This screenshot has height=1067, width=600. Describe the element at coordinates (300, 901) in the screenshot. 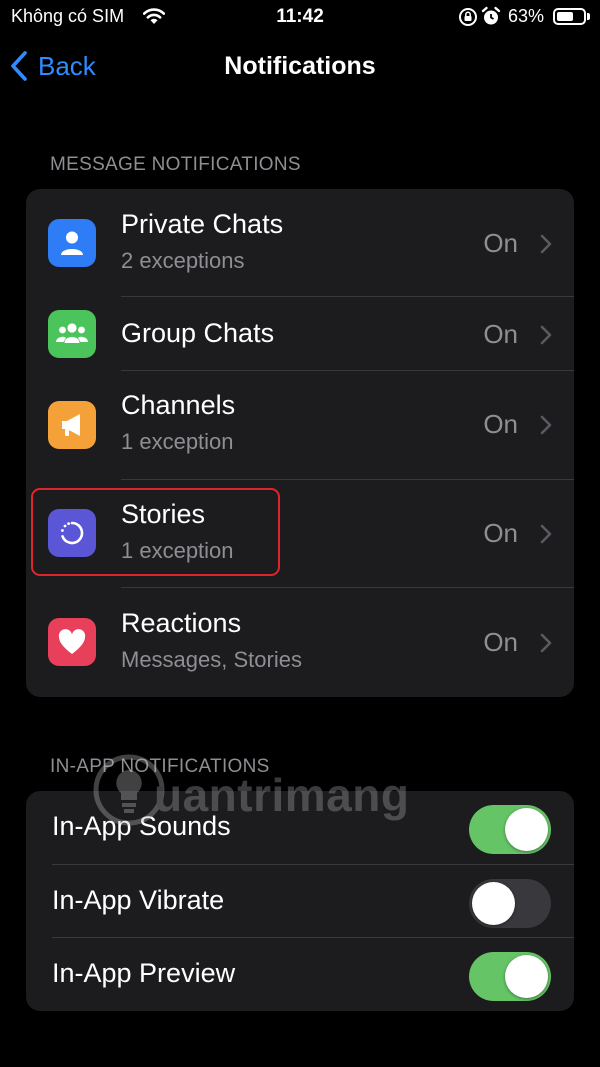

I see `row-in-app-vibrate: In-App Vibrate` at that location.